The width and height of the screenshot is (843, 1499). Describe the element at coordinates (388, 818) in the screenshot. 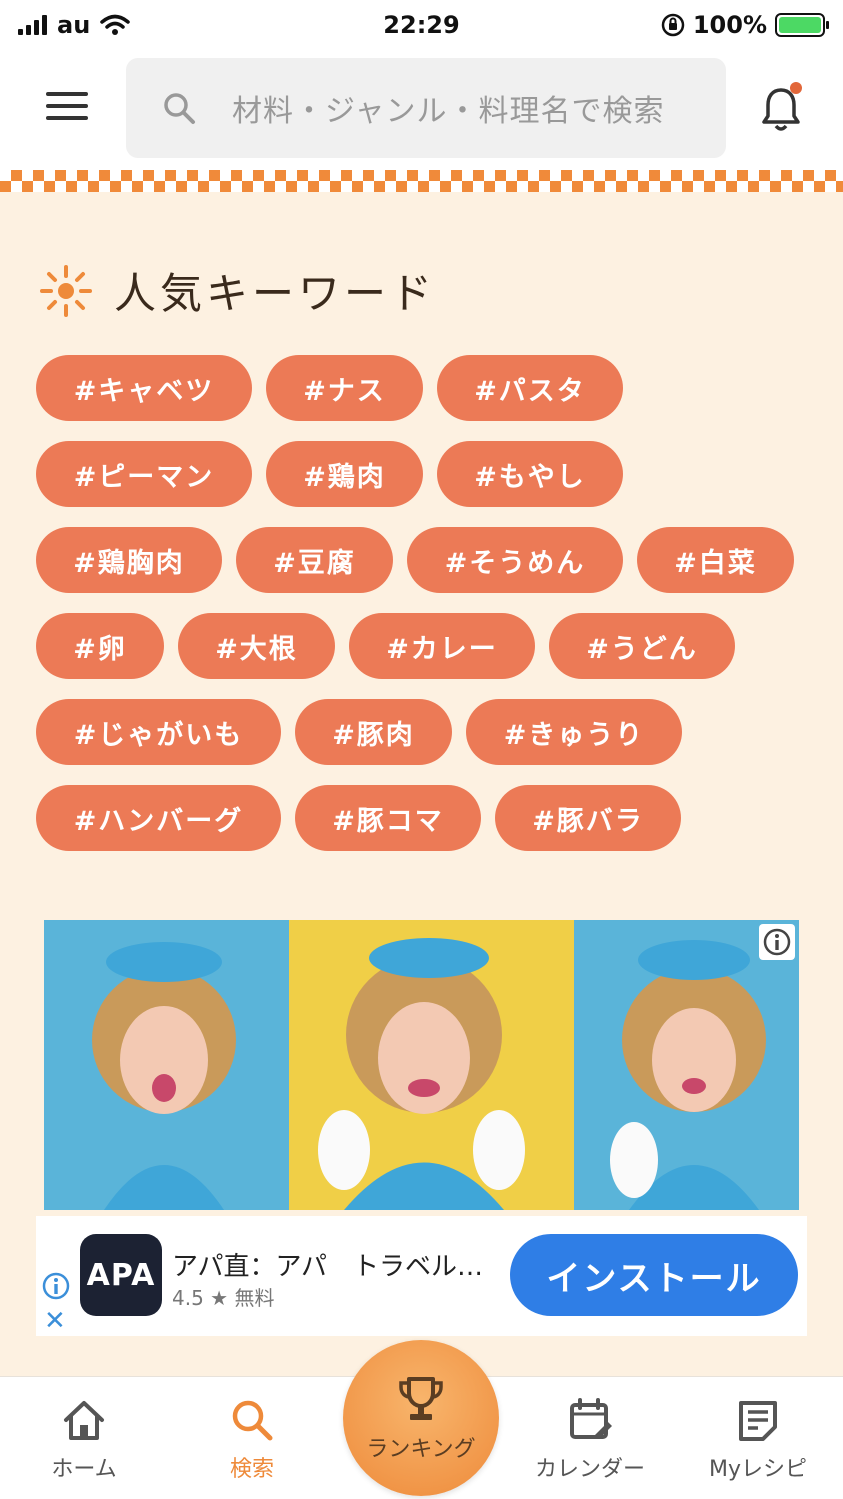

I see `keyword-tag: #豚コマ` at that location.